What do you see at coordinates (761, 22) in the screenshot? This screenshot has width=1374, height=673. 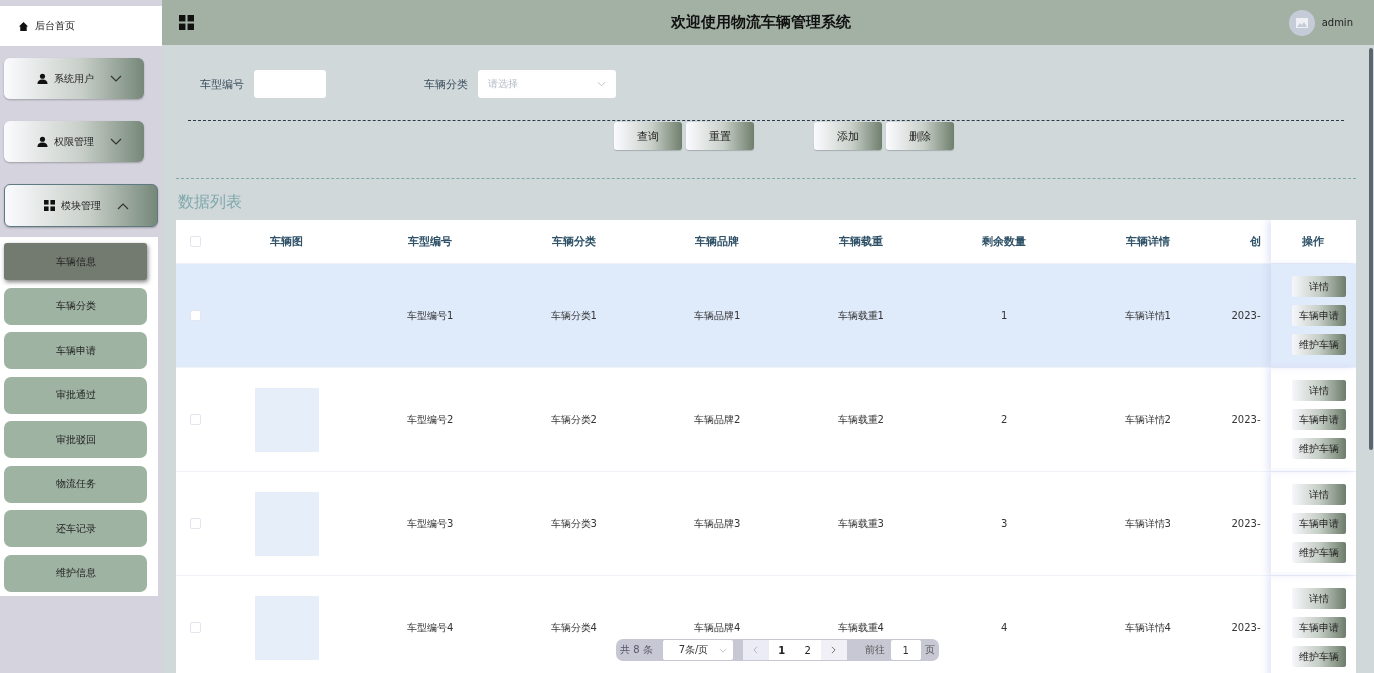 I see `app-title: 欢迎使用物流车辆管理系统` at bounding box center [761, 22].